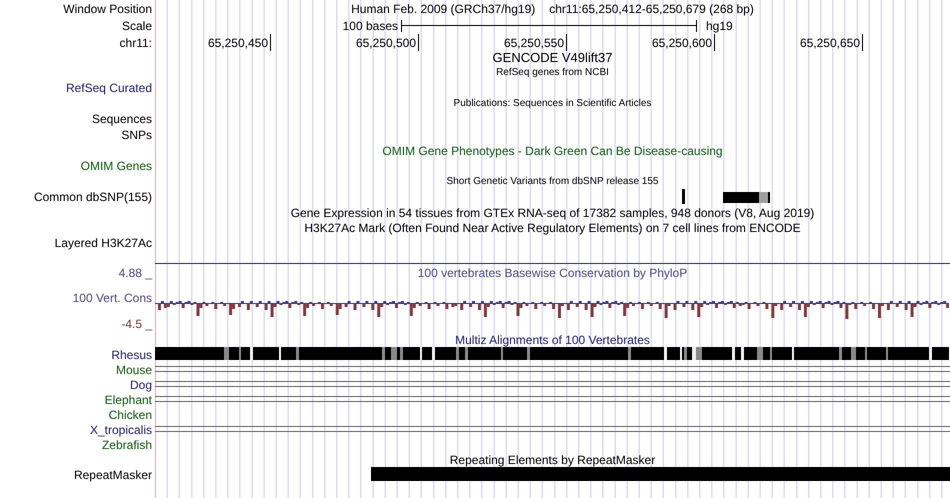 The image size is (950, 498). Describe the element at coordinates (130, 415) in the screenshot. I see `species-label: Chicken` at that location.